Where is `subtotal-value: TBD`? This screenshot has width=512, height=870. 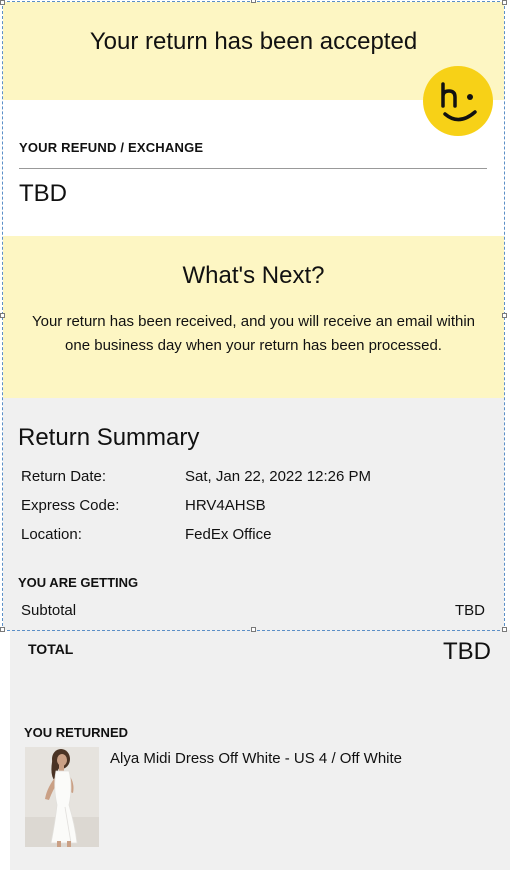
subtotal-value: TBD is located at coordinates (470, 610).